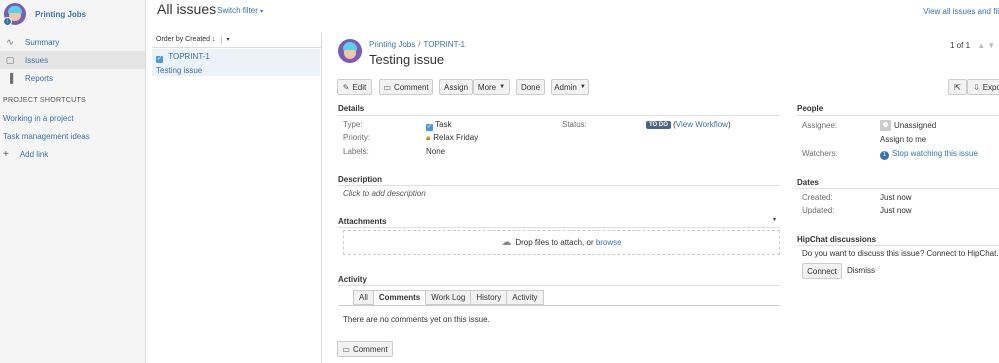 The image size is (999, 363). I want to click on attachments-options-icon: ▾, so click(774, 219).